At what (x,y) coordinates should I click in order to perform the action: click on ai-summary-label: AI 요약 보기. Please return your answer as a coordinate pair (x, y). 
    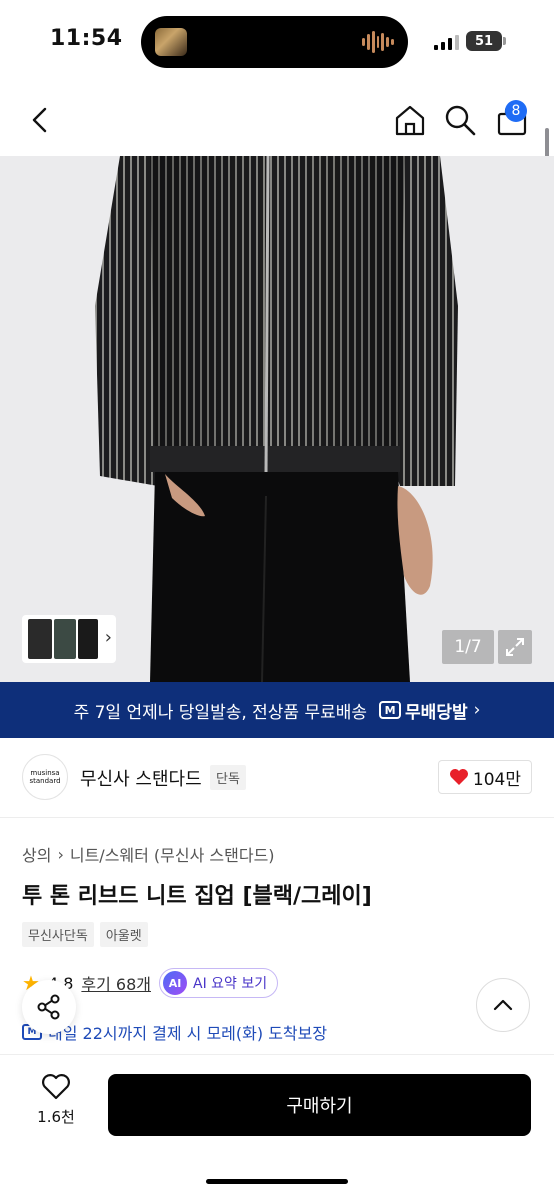
    Looking at the image, I should click on (230, 984).